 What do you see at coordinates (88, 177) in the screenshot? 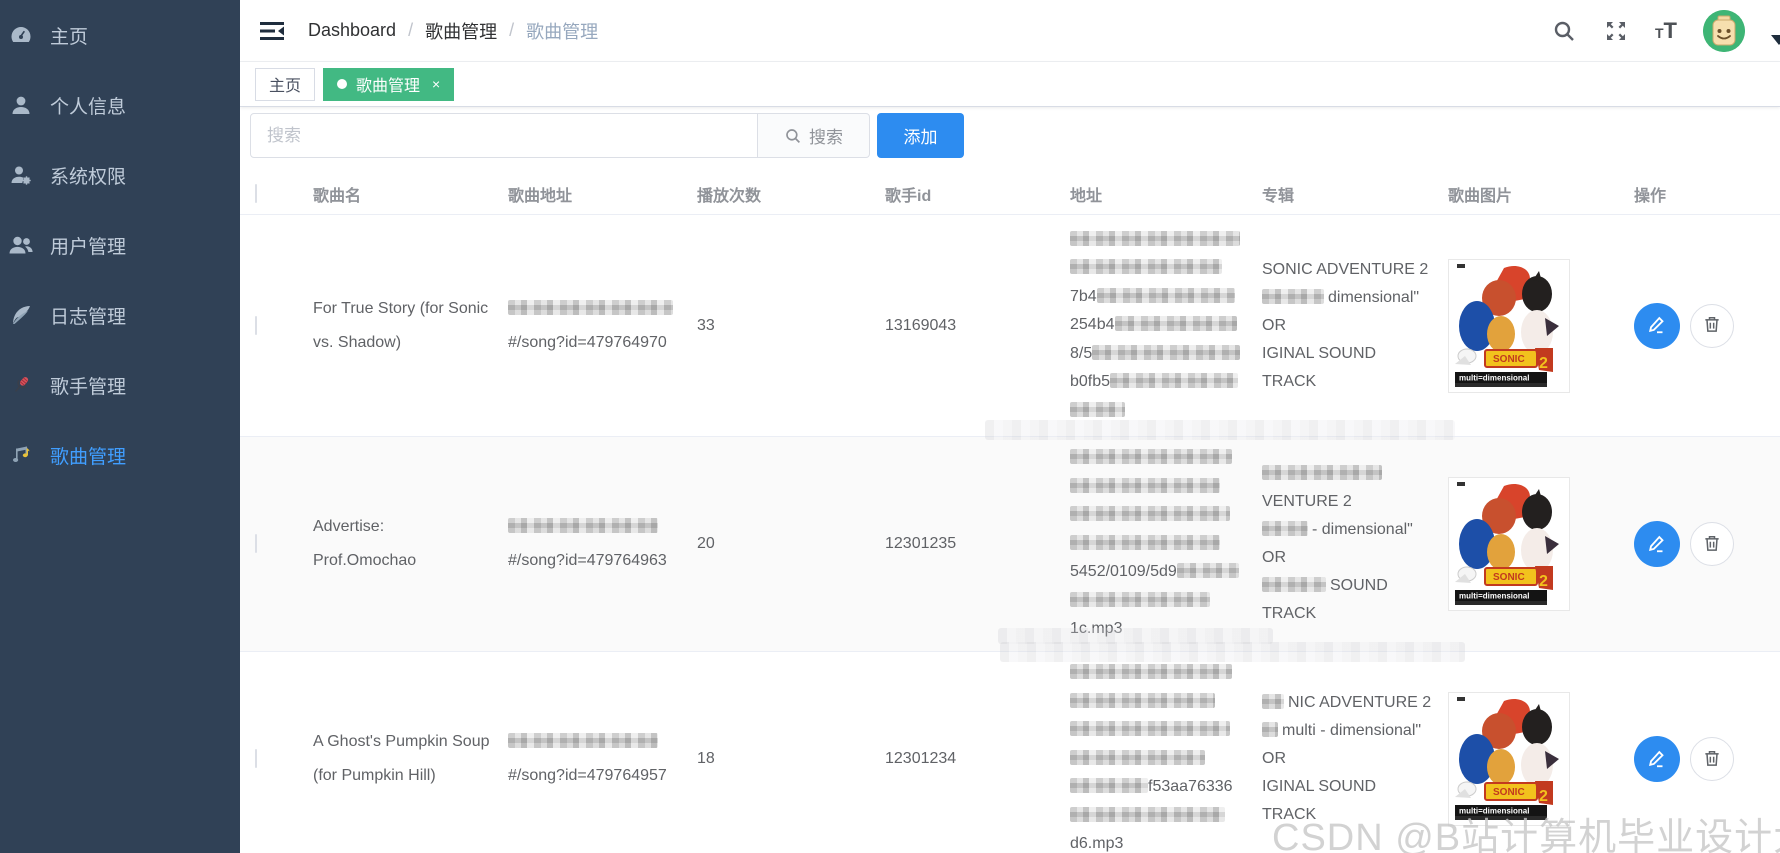
I see `sidebar-item-label: 系统权限` at bounding box center [88, 177].